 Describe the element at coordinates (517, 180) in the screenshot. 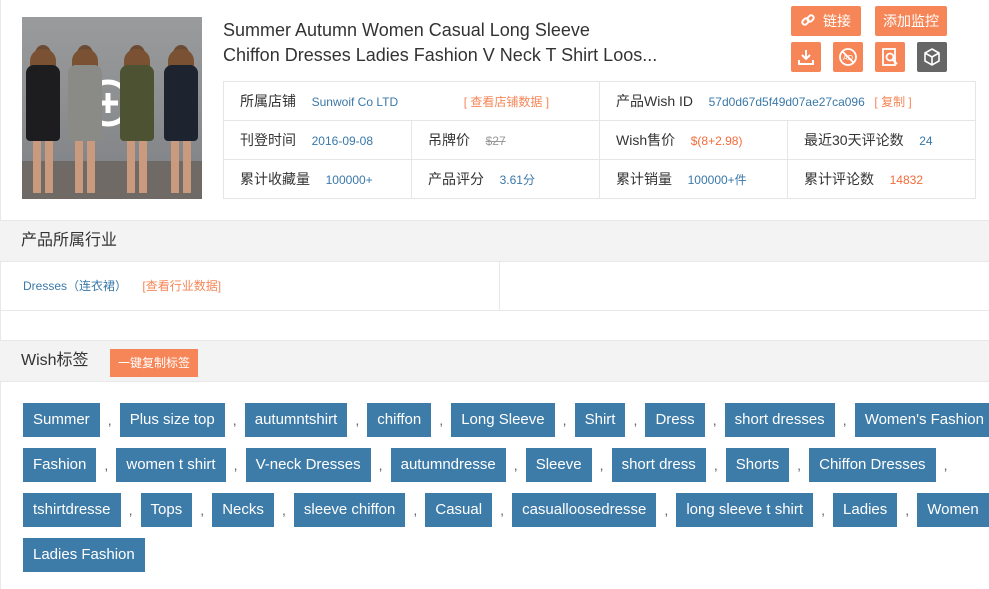

I see `rating-value: 3.61分` at that location.